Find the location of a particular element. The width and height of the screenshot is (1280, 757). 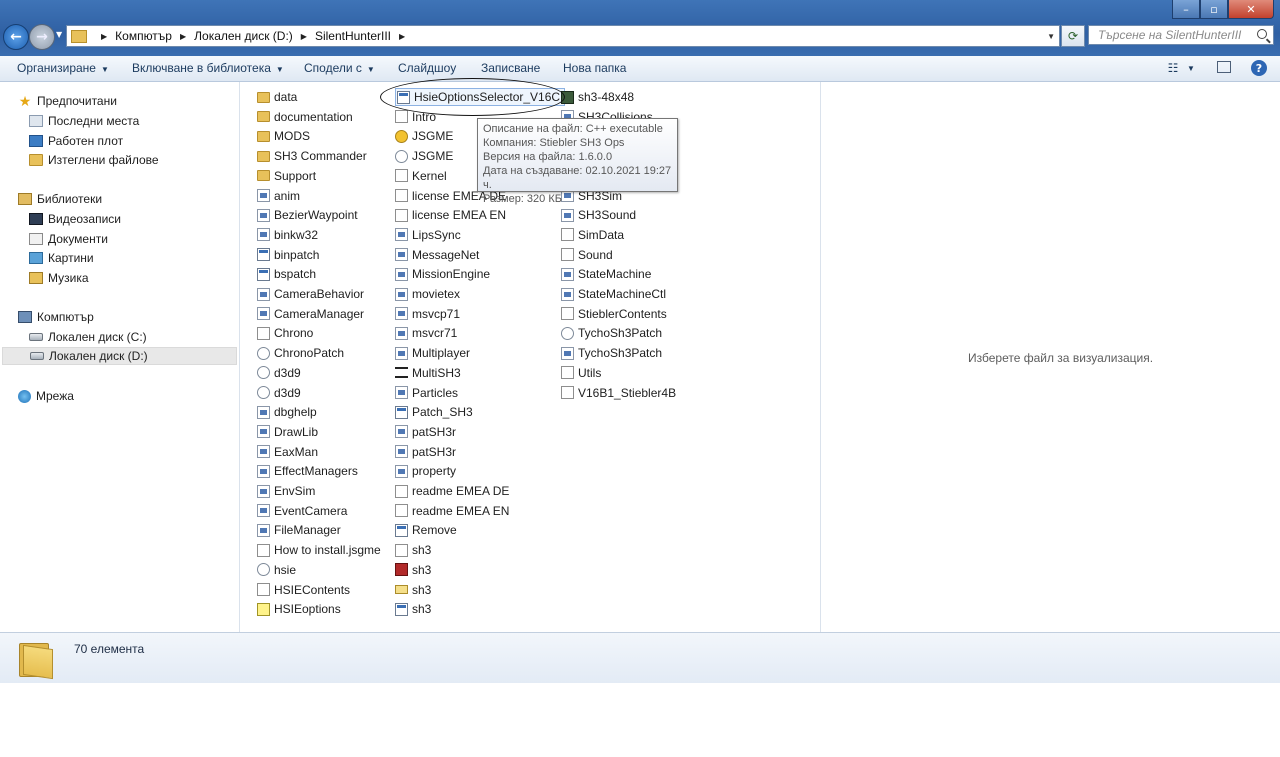

file-item: Particles is located at coordinates (426, 393).